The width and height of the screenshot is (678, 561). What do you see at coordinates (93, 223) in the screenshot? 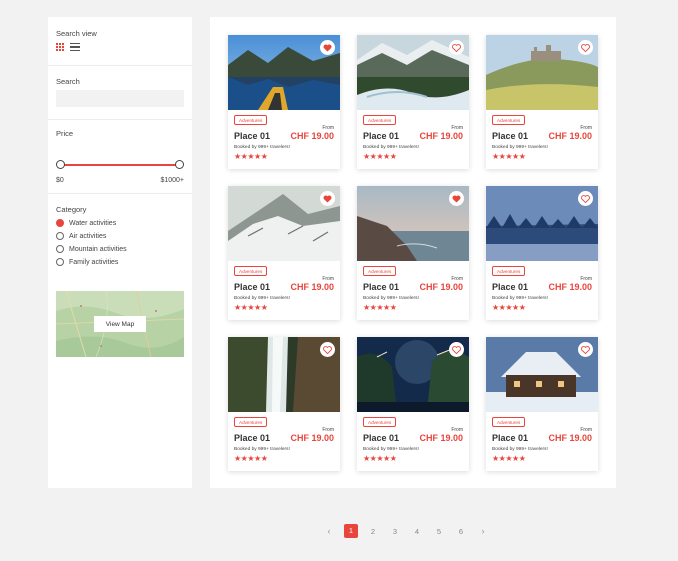
I see `category-option-label: Water activities` at bounding box center [93, 223].